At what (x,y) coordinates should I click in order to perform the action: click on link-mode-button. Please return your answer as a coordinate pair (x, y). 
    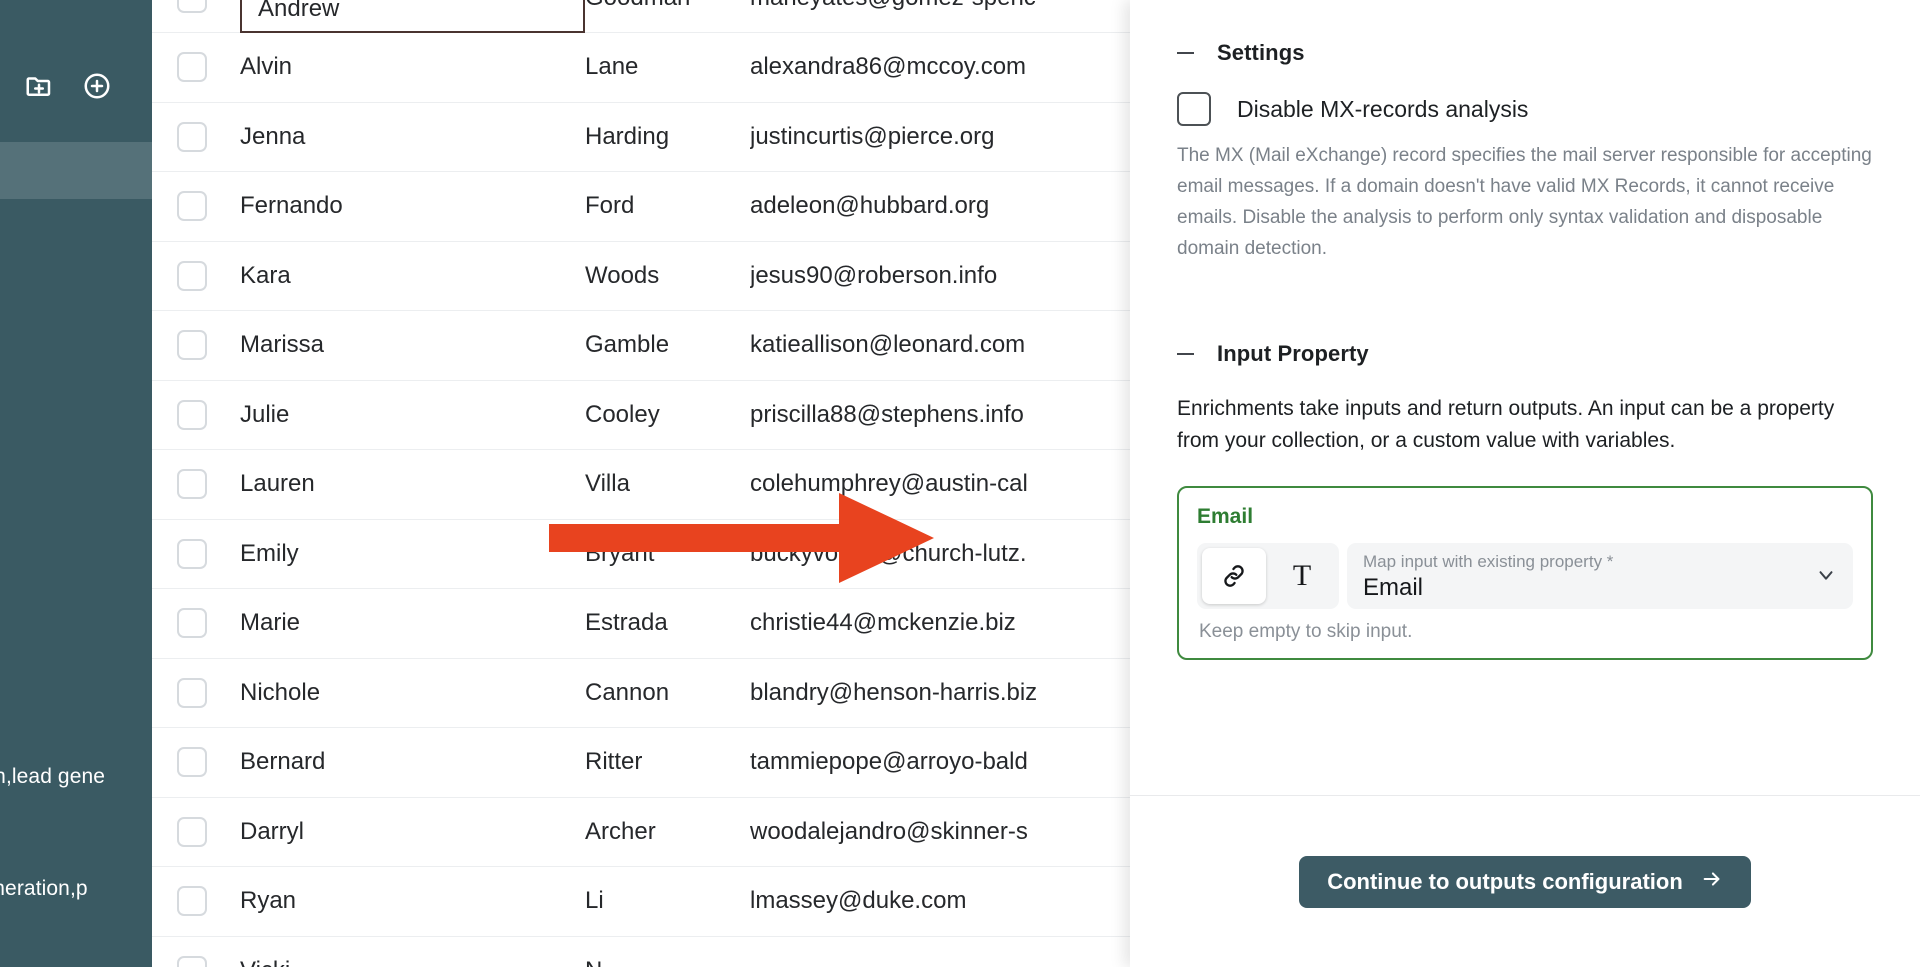
    Looking at the image, I should click on (1234, 575).